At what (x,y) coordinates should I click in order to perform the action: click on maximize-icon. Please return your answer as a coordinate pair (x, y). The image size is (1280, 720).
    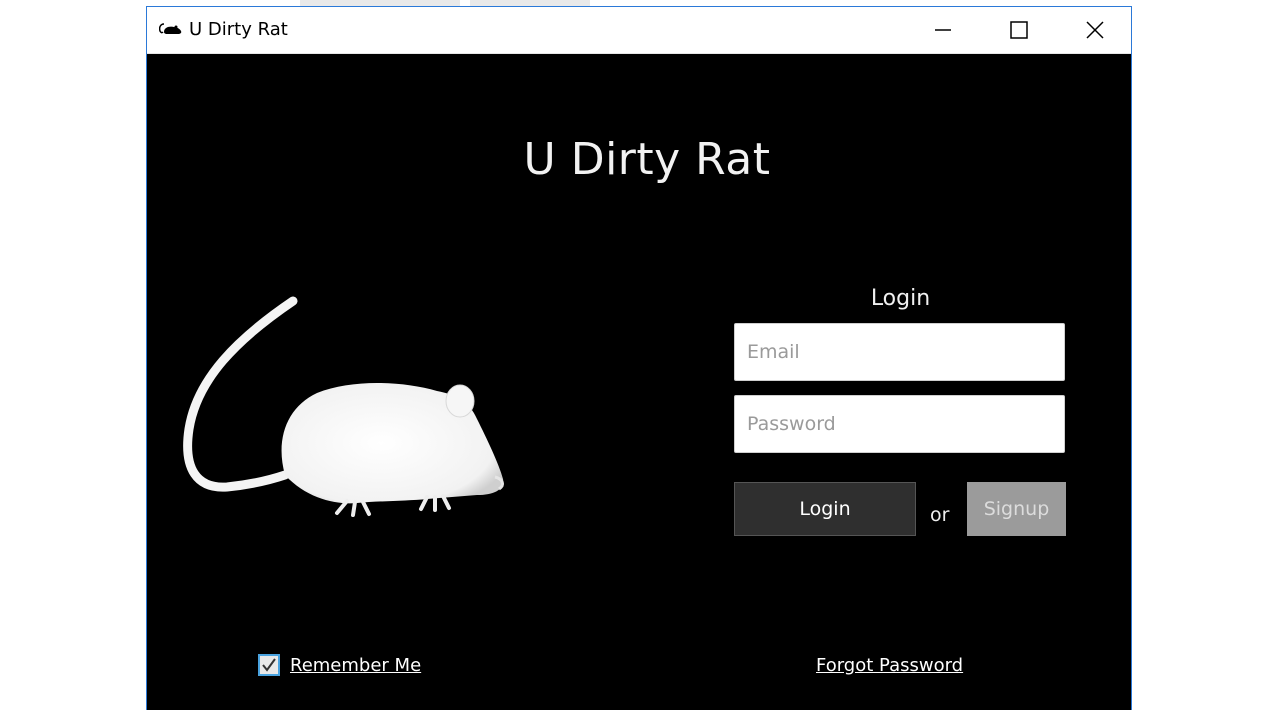
    Looking at the image, I should click on (1019, 30).